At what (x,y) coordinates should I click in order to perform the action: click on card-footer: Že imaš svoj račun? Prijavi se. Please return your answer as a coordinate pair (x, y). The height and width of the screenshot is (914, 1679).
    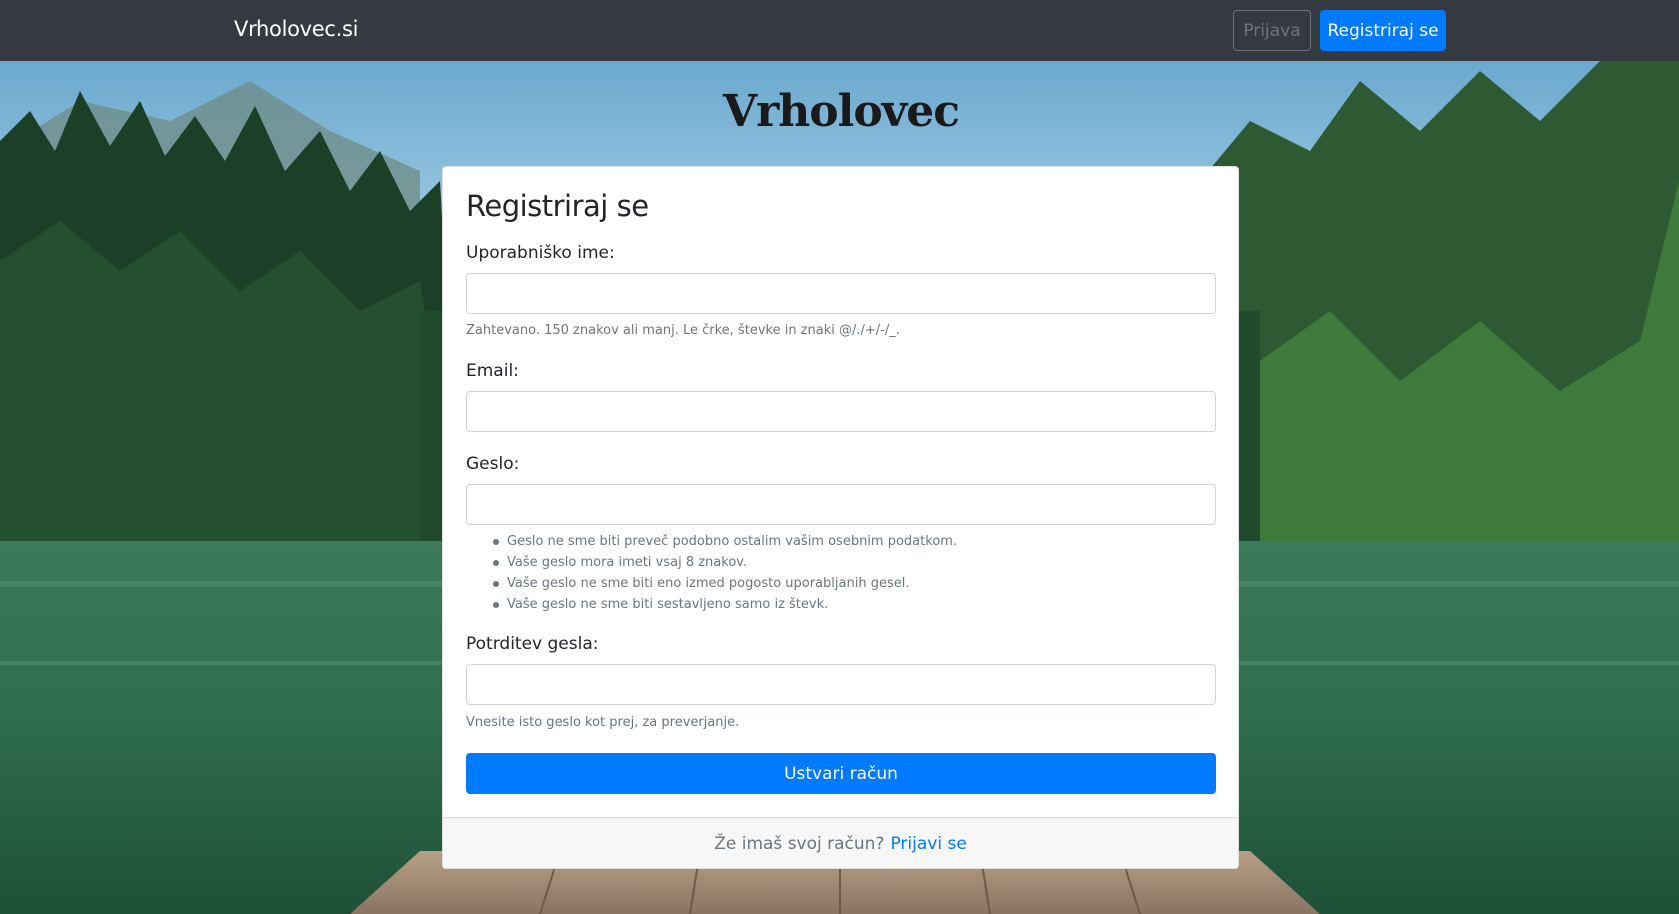
    Looking at the image, I should click on (840, 842).